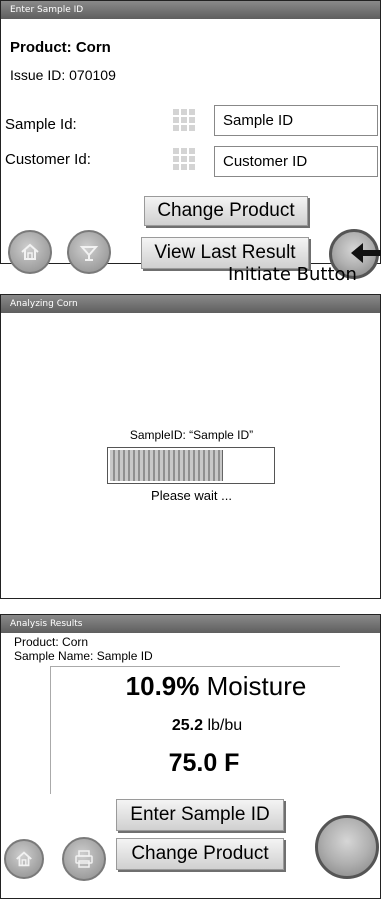  I want to click on test-weight-unit: lb/bu, so click(225, 725).